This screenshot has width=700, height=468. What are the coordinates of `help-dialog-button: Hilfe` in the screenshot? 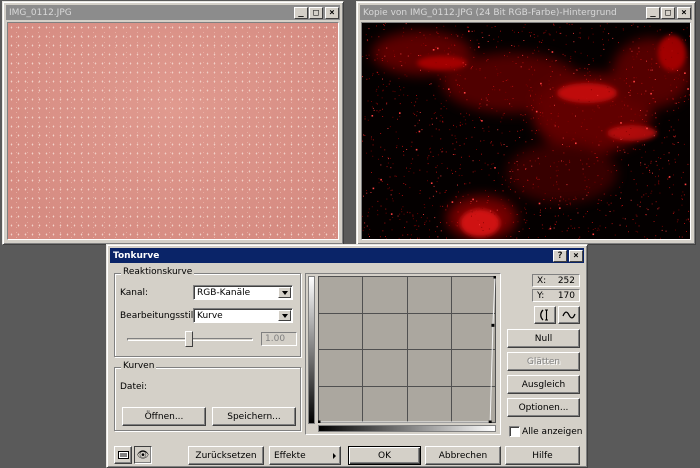 It's located at (542, 455).